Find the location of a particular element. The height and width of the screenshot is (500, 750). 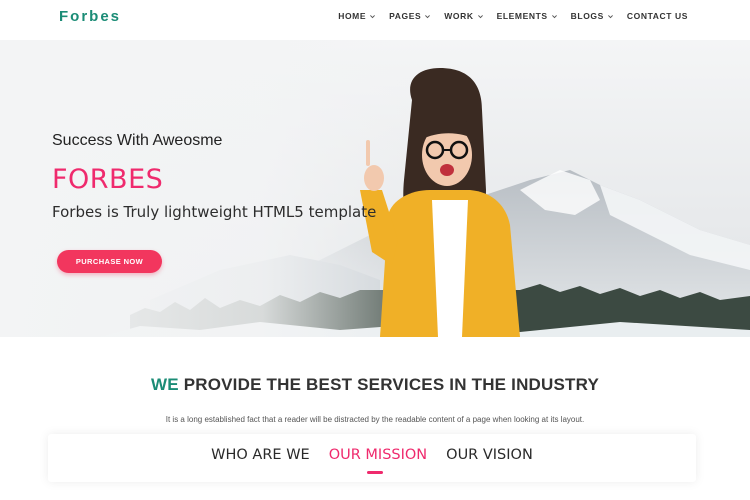

hero-title: FORBES is located at coordinates (108, 179).